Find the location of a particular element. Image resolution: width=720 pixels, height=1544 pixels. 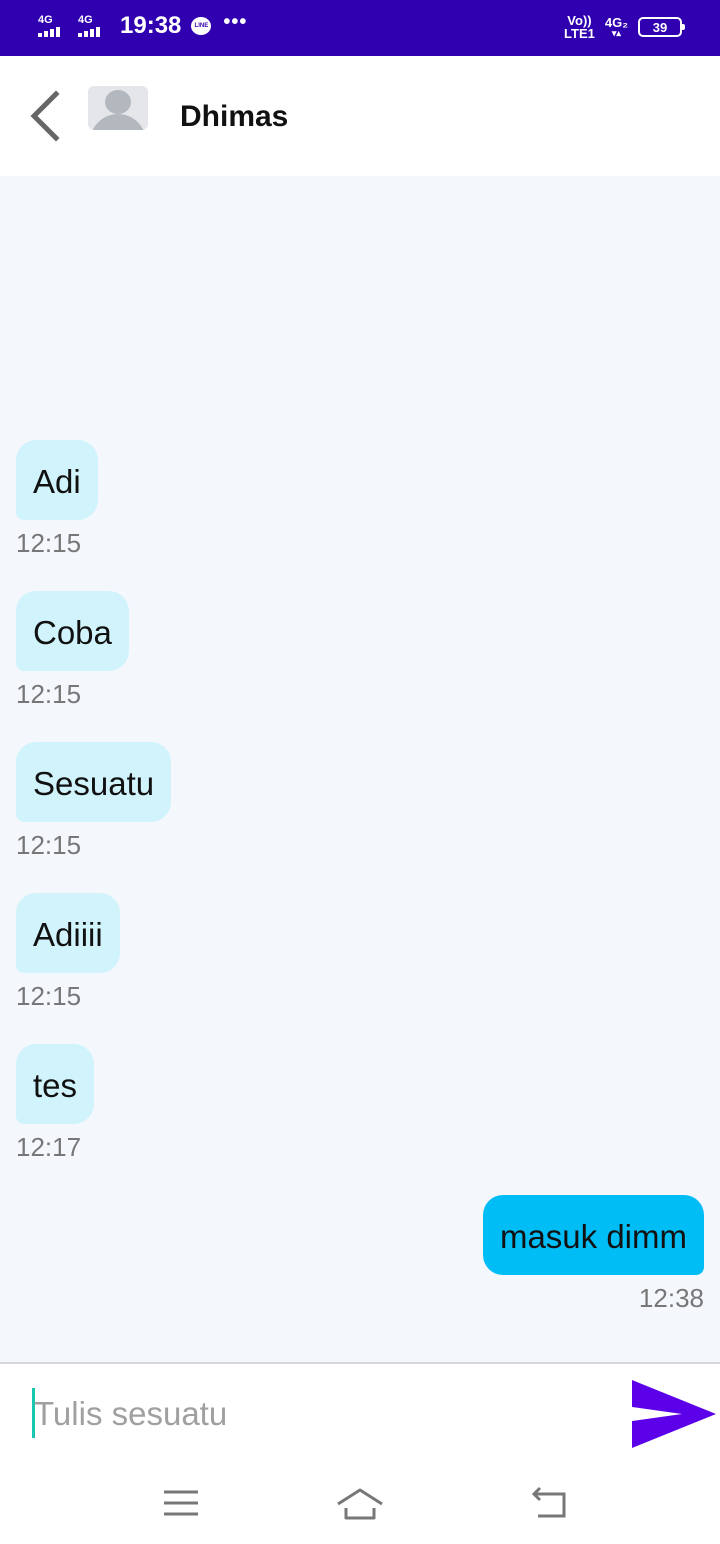

message-bubble: Adi is located at coordinates (57, 480).